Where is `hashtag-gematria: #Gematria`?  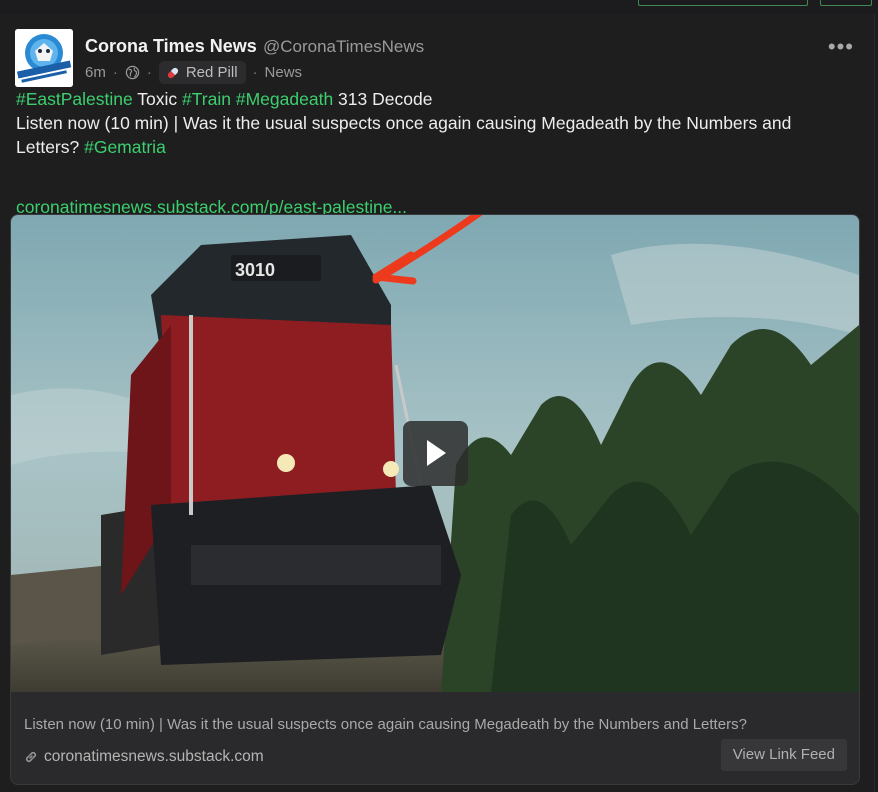 hashtag-gematria: #Gematria is located at coordinates (125, 147).